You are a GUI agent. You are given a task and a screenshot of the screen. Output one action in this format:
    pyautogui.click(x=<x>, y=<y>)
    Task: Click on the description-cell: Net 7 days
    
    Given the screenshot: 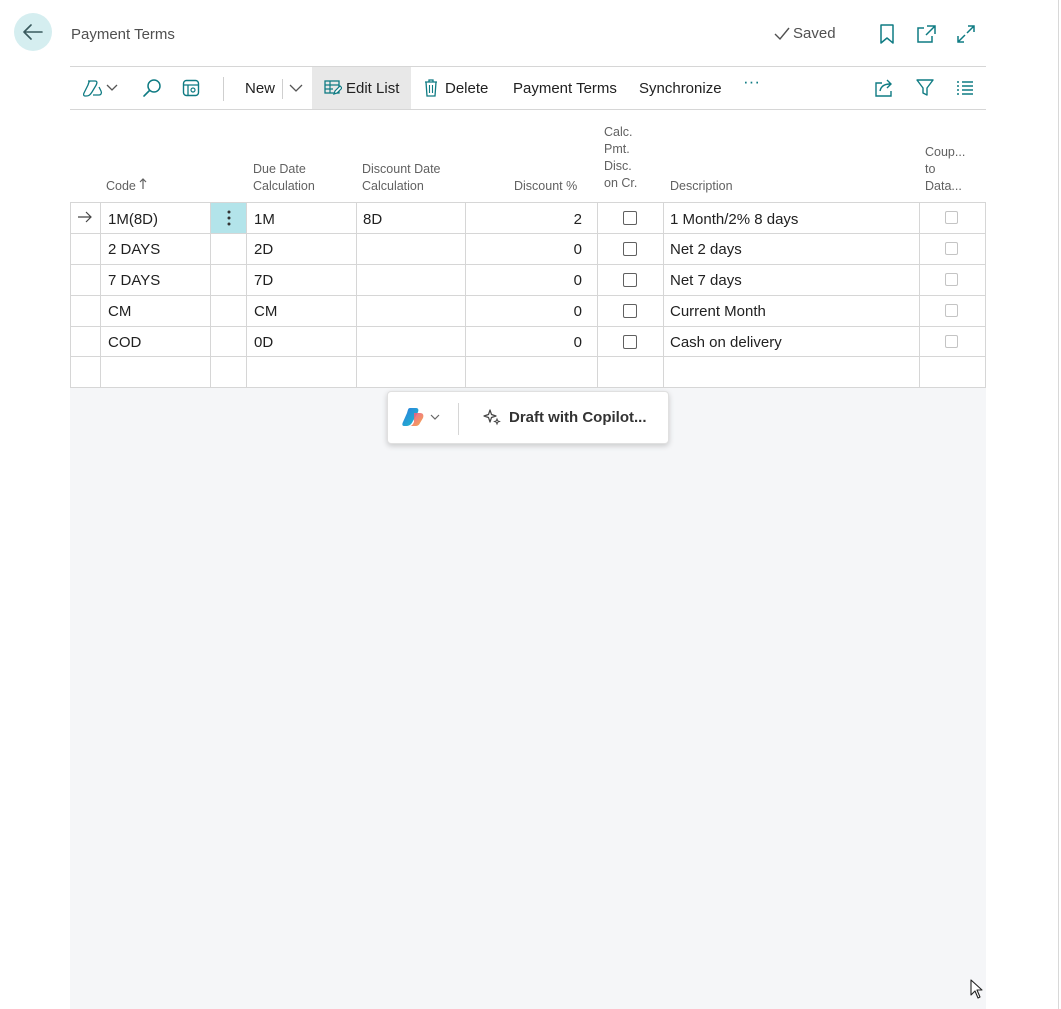 What is the action you would take?
    pyautogui.click(x=706, y=280)
    